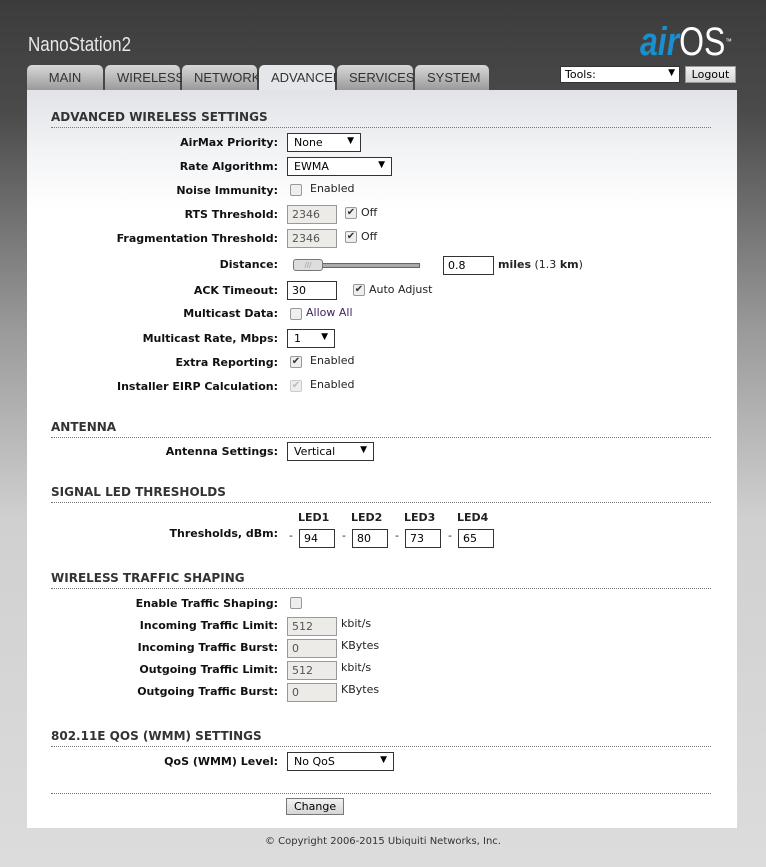 The width and height of the screenshot is (766, 867). Describe the element at coordinates (300, 77) in the screenshot. I see `tab-advanced: ADVANCED` at that location.